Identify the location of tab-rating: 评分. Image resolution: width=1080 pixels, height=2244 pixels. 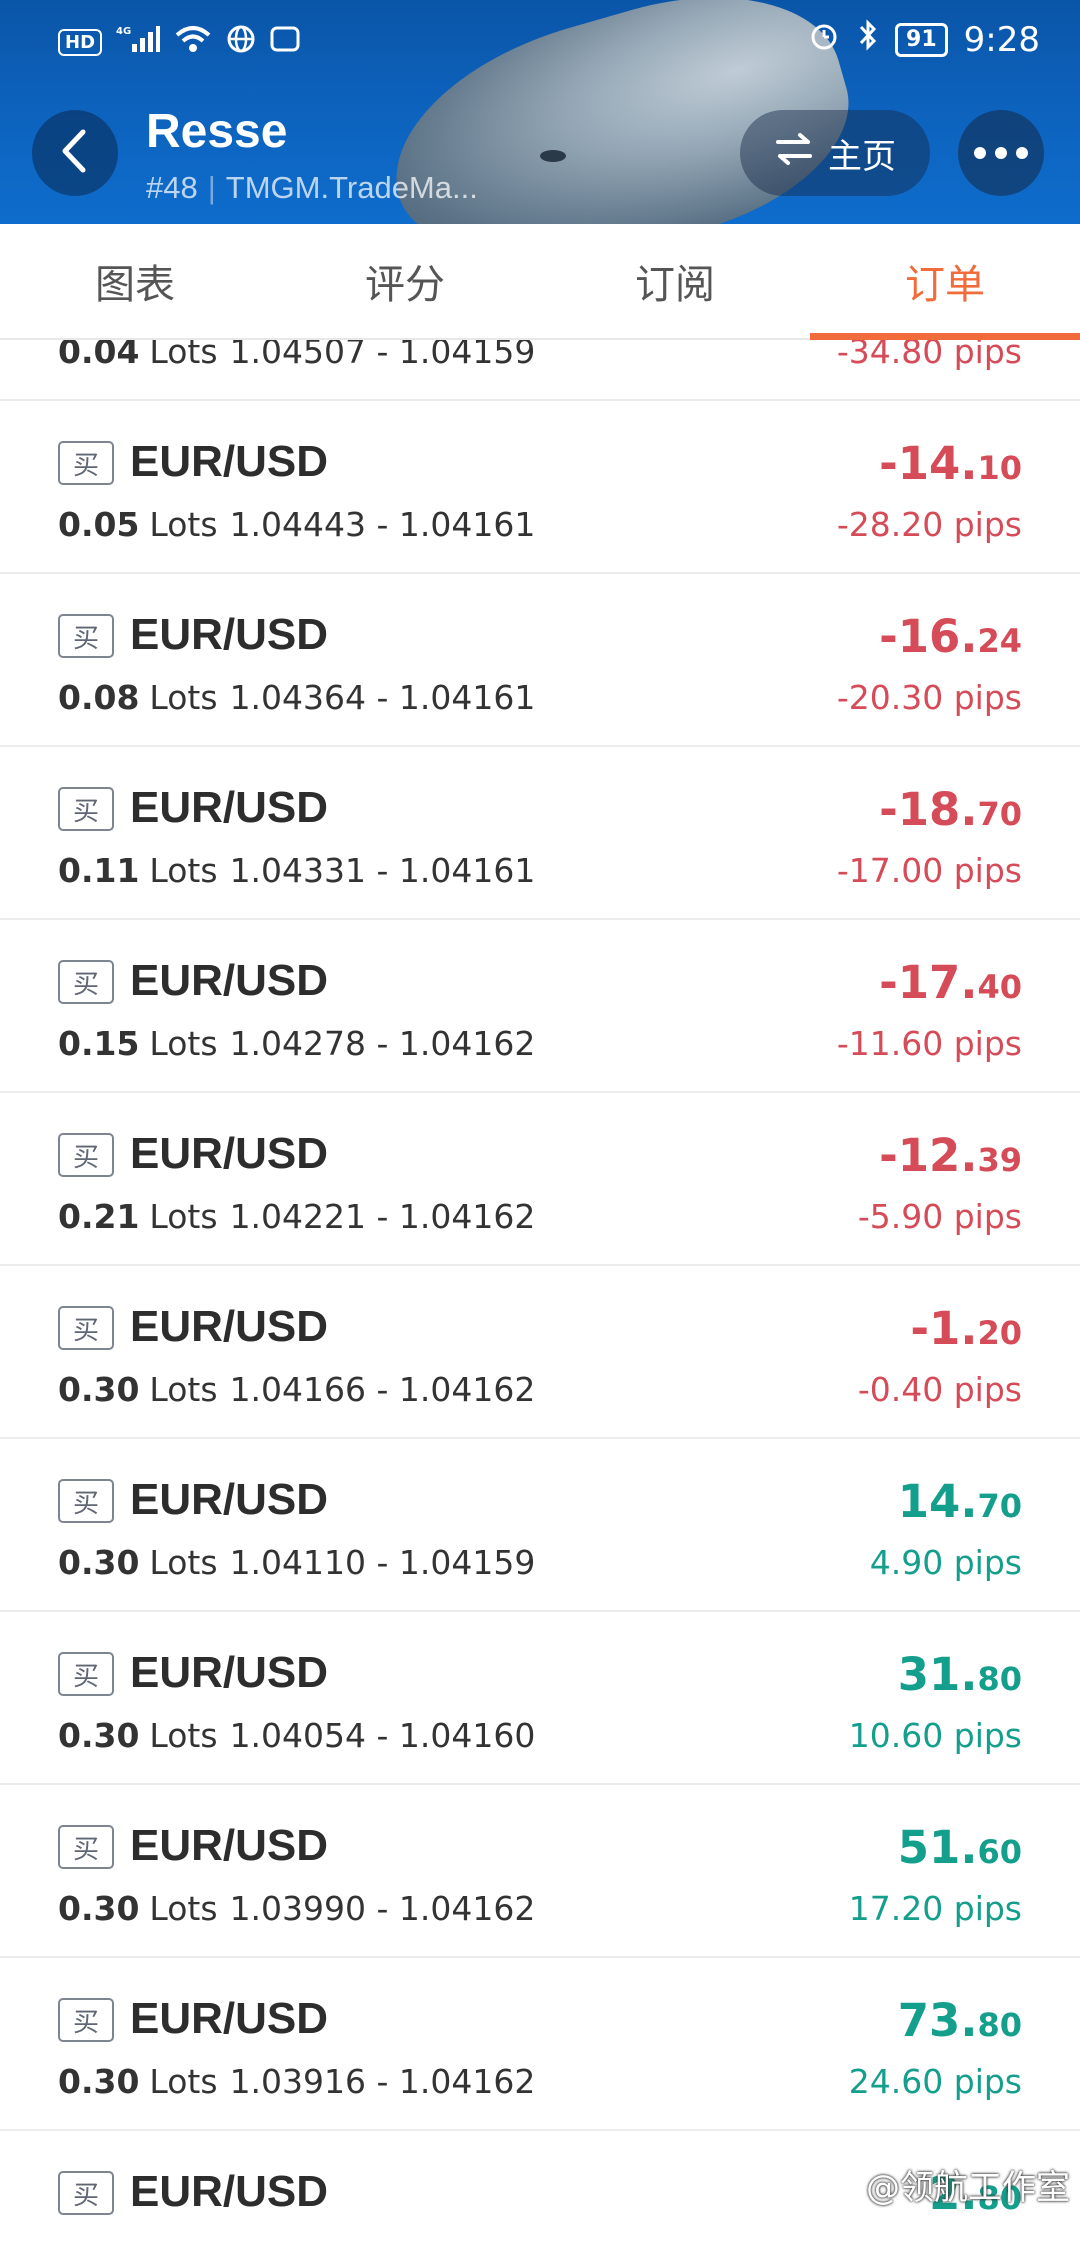
(405, 281).